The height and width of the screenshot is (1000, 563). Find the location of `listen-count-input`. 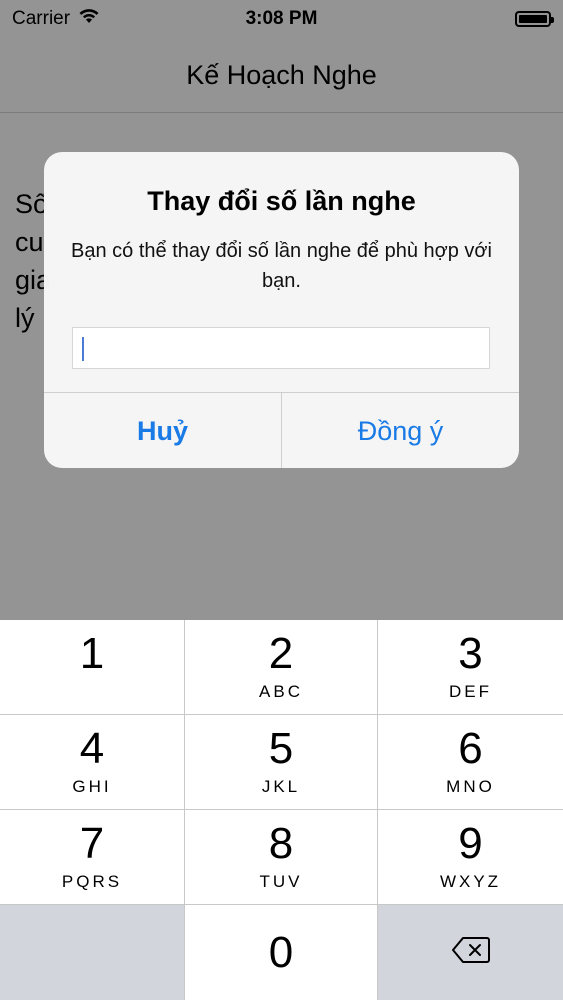

listen-count-input is located at coordinates (281, 348).